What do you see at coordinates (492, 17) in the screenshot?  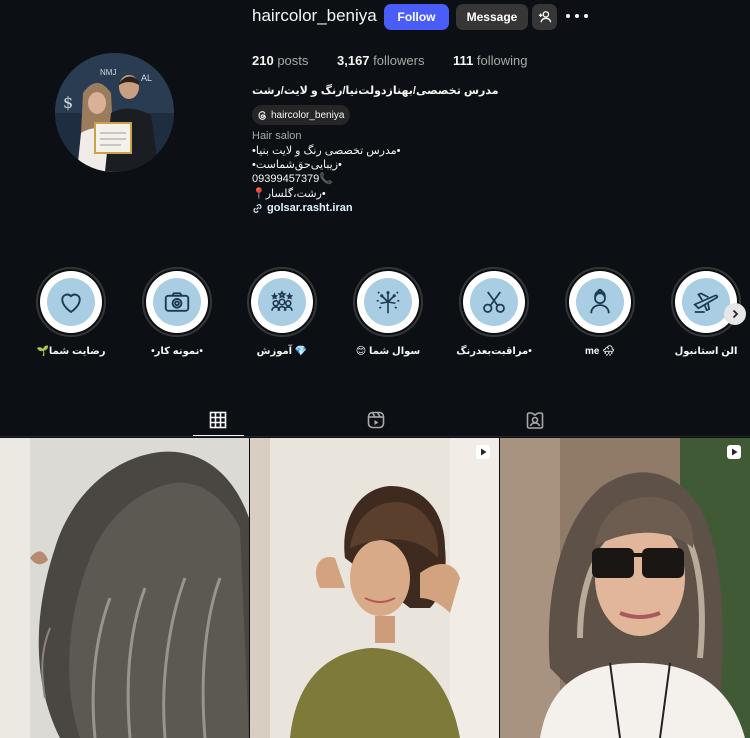 I see `message-button: Message` at bounding box center [492, 17].